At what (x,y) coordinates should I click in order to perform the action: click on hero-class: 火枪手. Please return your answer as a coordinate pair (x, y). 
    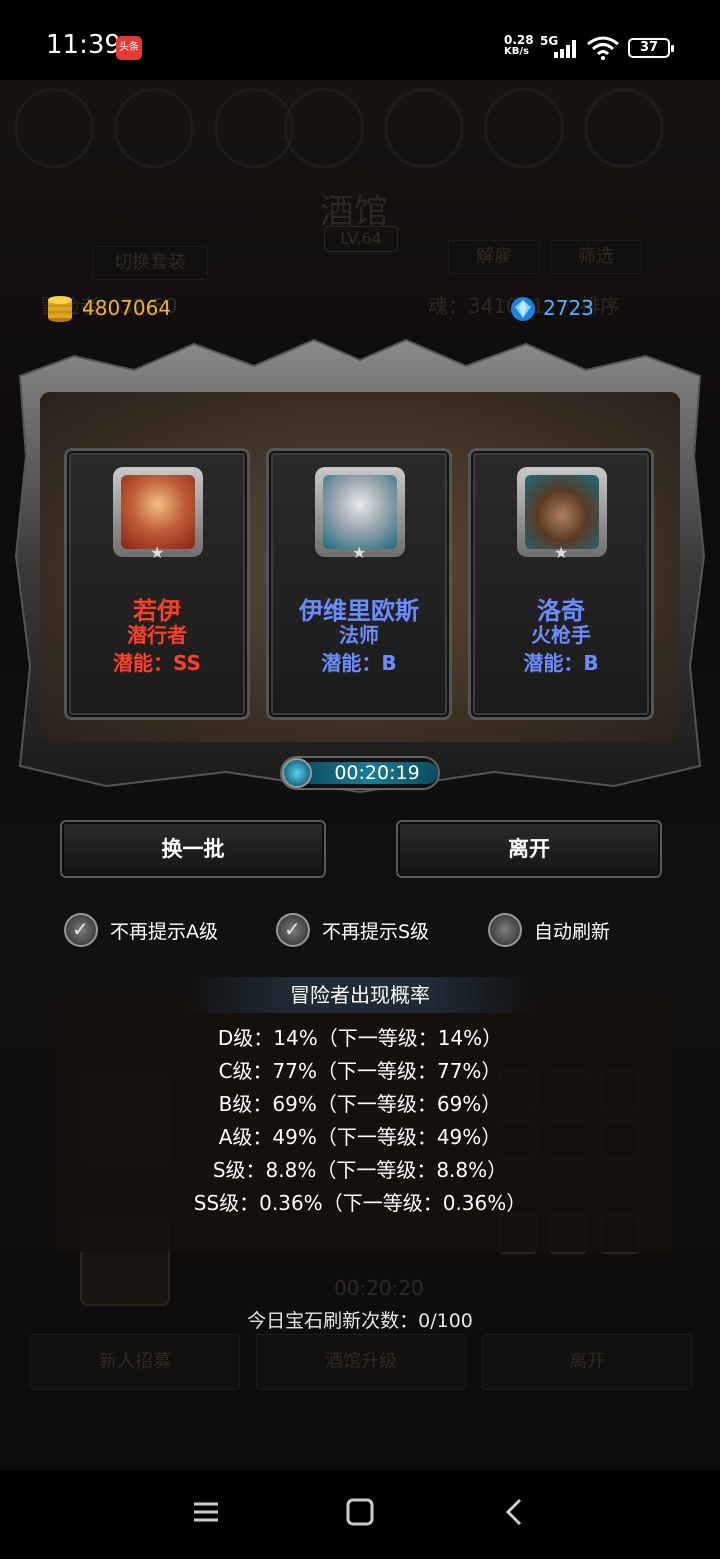
    Looking at the image, I should click on (561, 635).